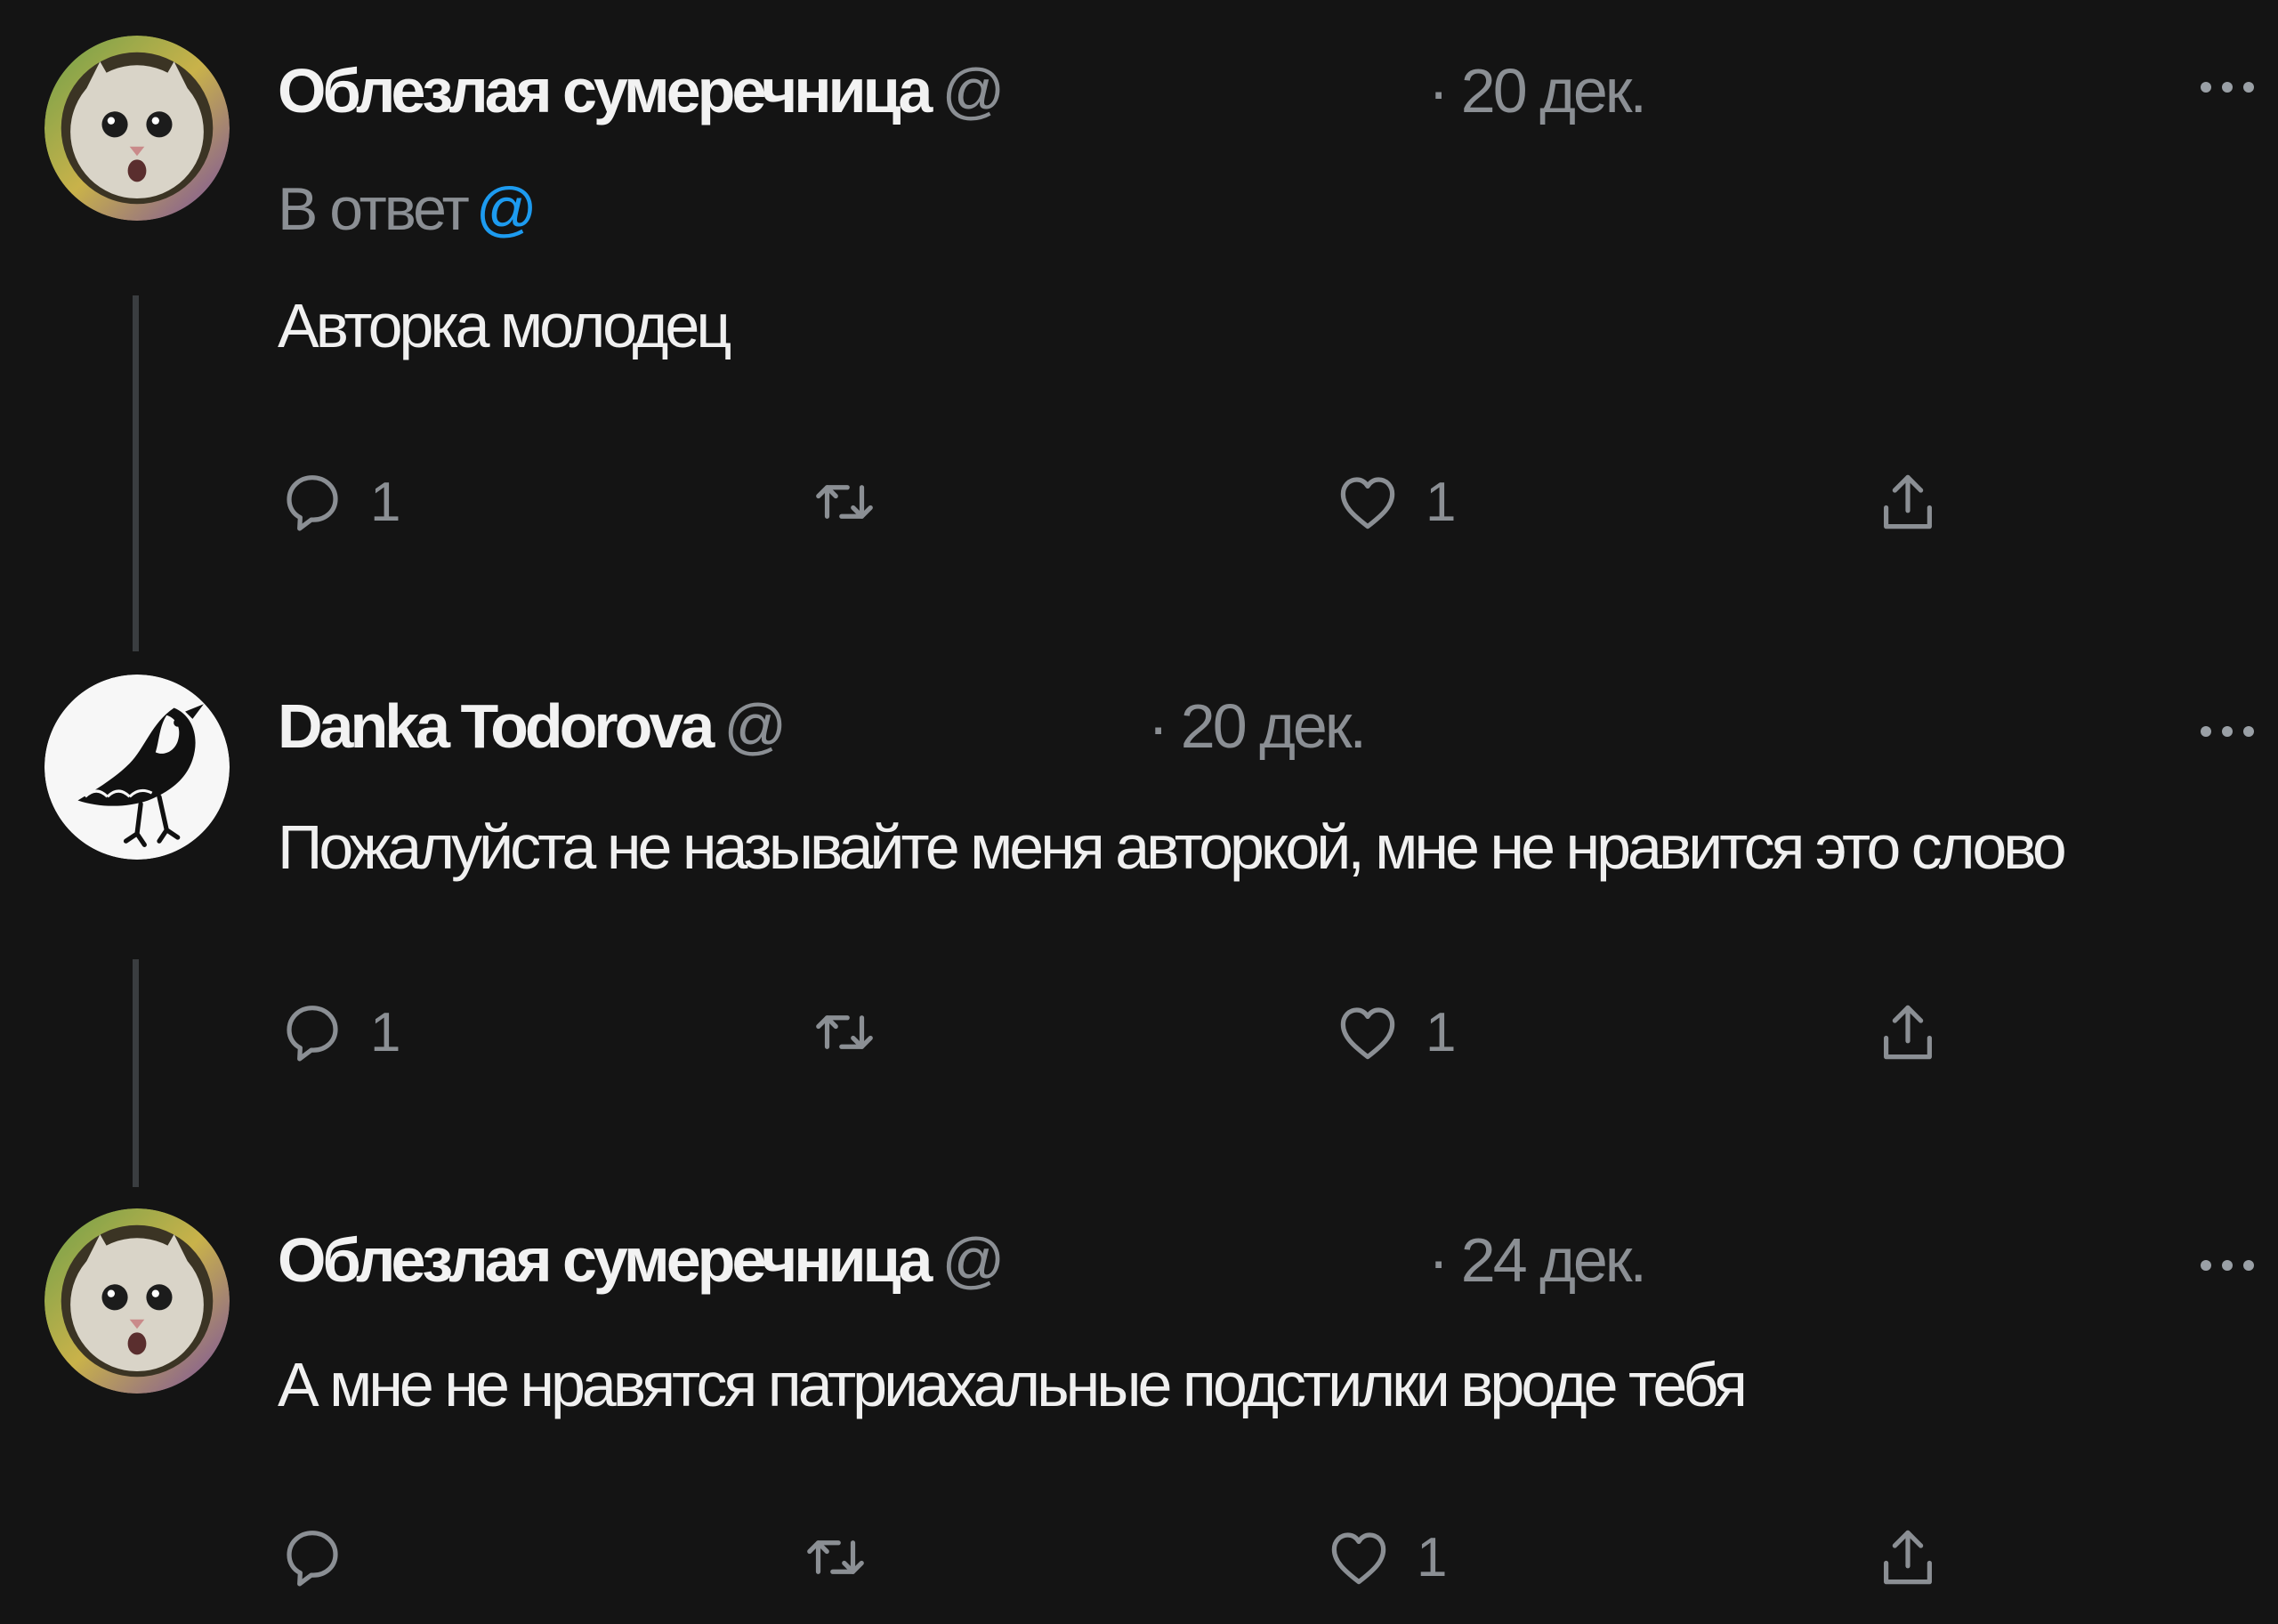  Describe the element at coordinates (1537, 1260) in the screenshot. I see `tweet-date: · 24 дек.` at that location.